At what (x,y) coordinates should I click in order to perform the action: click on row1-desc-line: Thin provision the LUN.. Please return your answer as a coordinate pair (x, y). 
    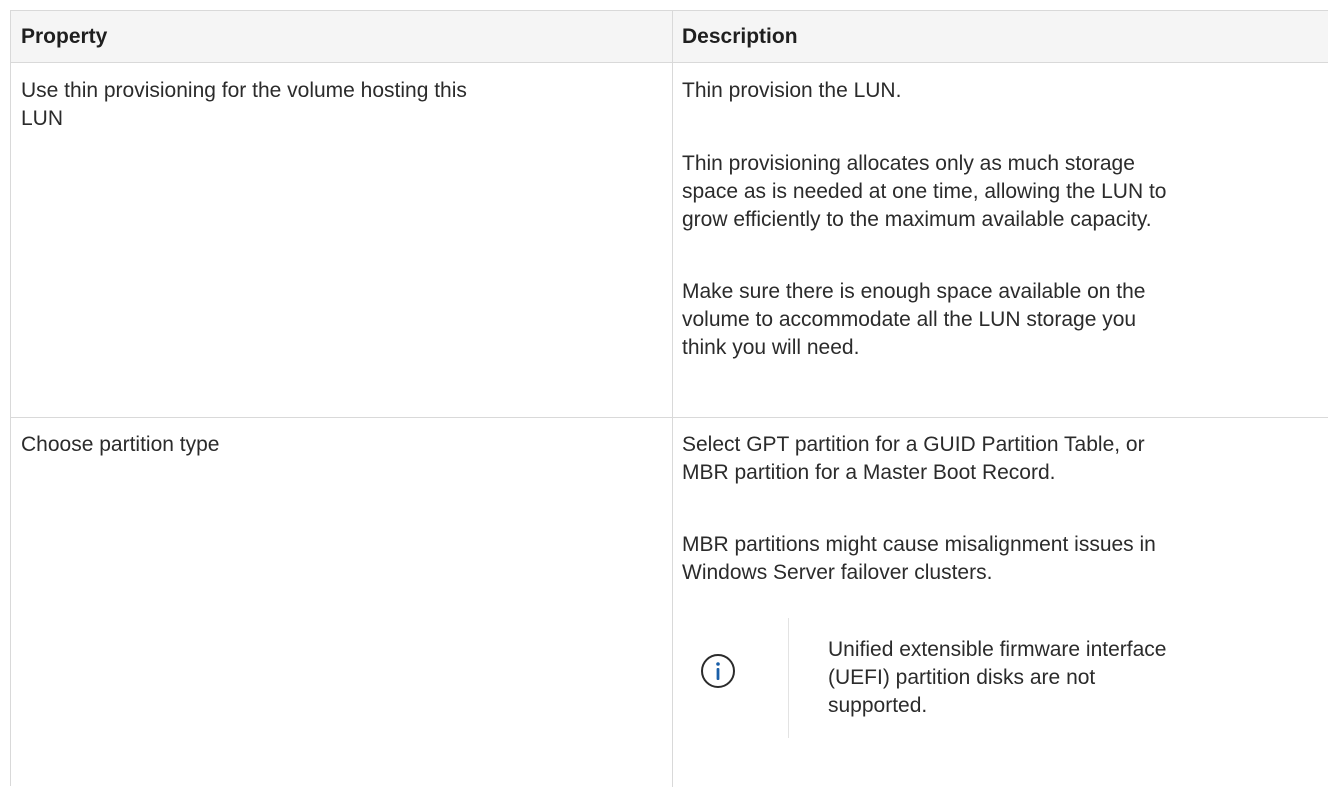
    Looking at the image, I should click on (792, 90).